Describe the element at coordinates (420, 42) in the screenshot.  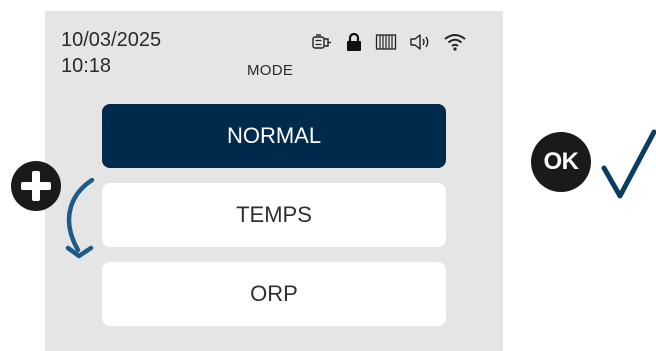
I see `speaker-icon` at that location.